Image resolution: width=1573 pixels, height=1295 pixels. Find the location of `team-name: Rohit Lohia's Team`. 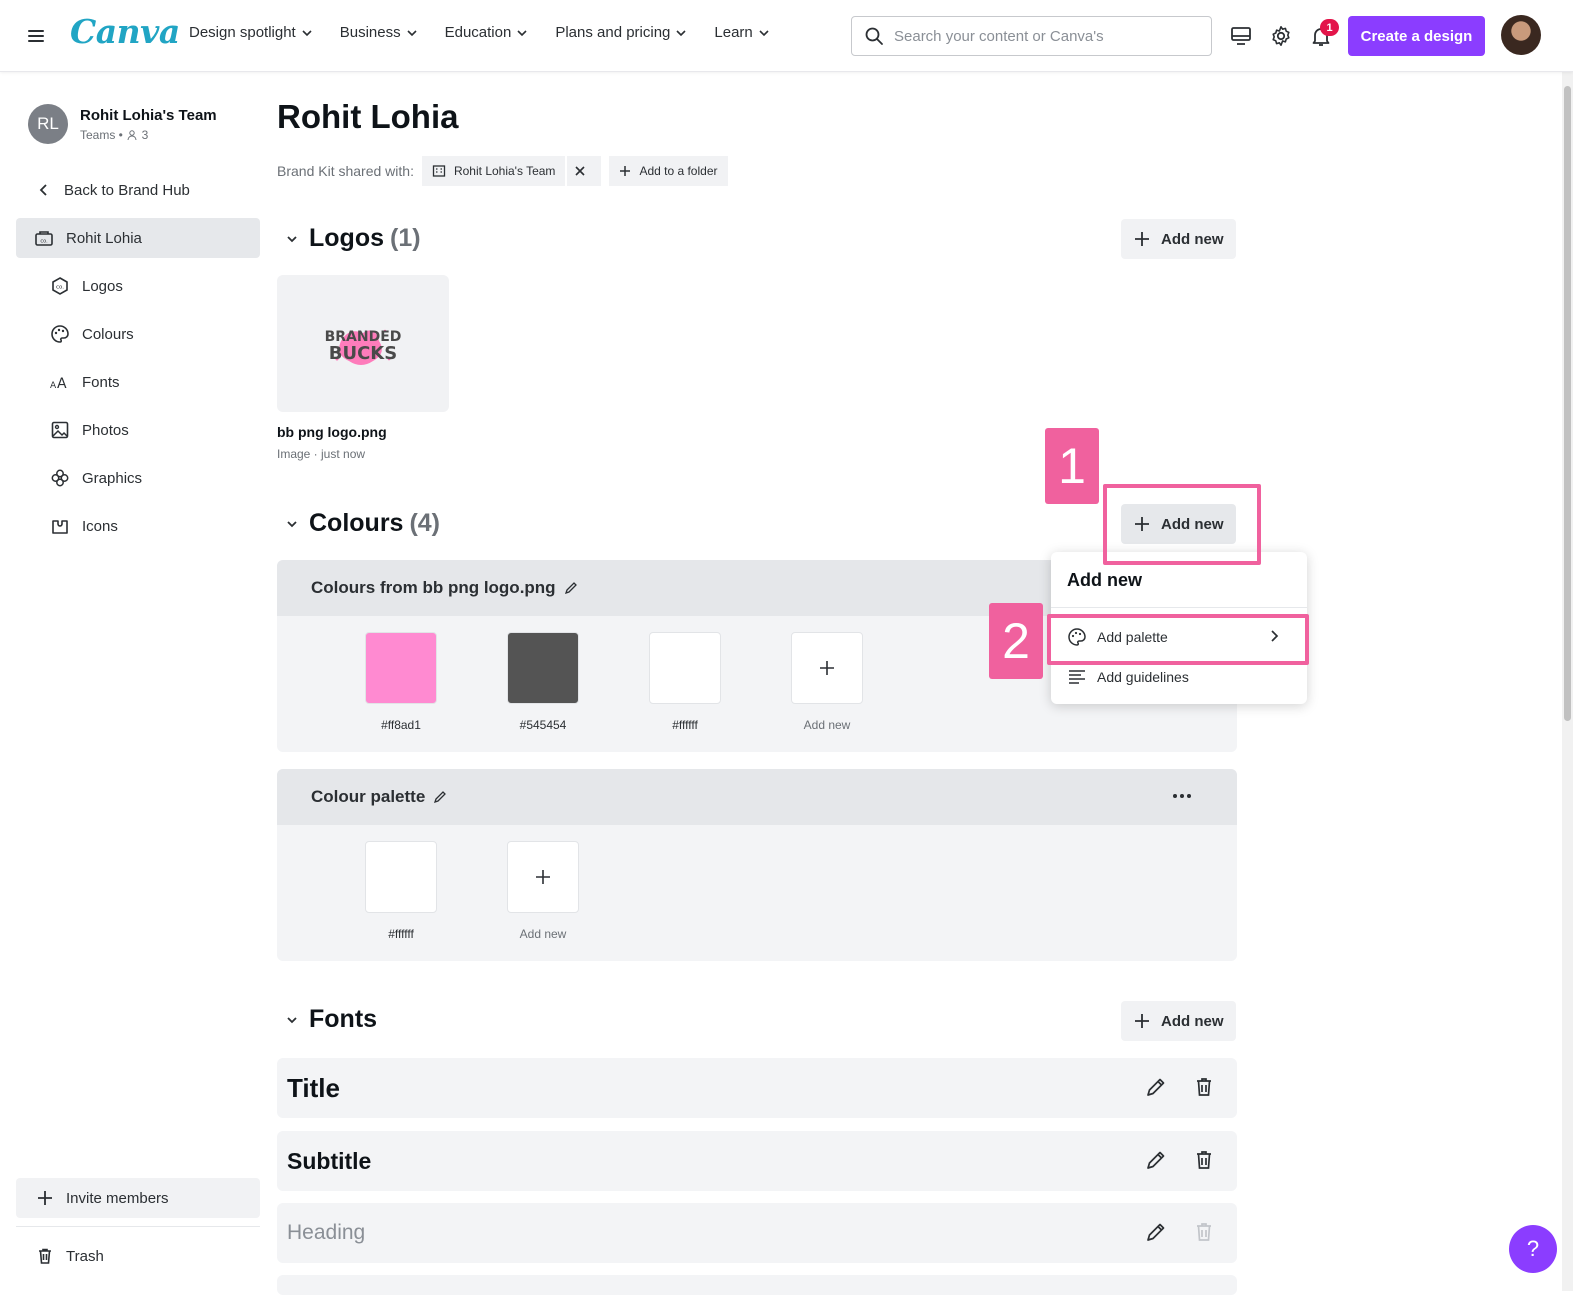

team-name: Rohit Lohia's Team is located at coordinates (148, 115).